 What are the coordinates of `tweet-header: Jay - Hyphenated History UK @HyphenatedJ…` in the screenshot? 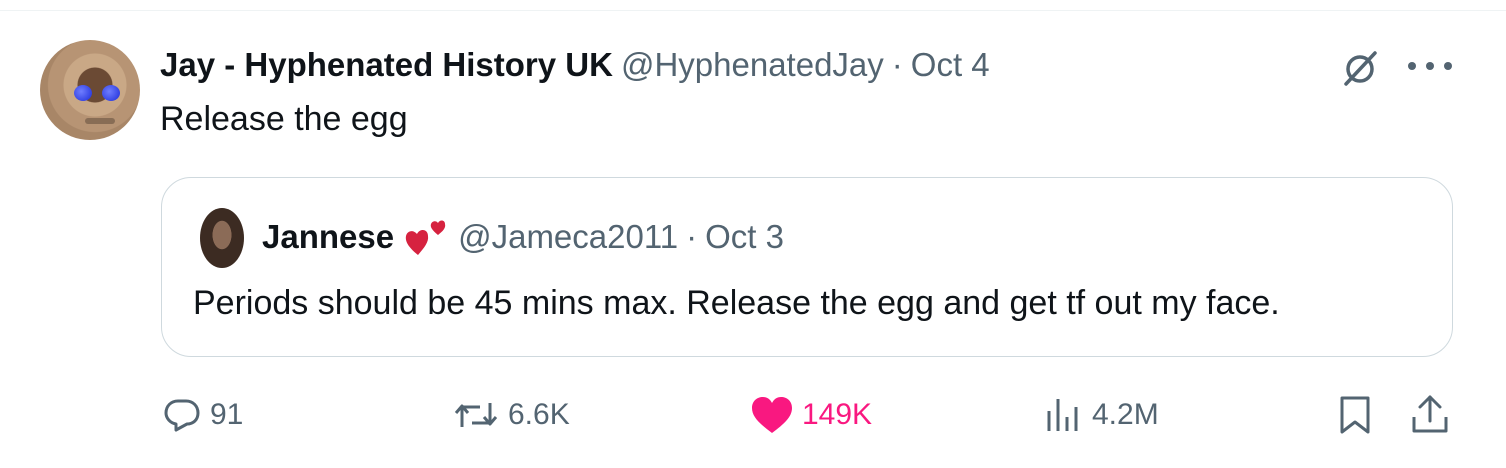 It's located at (575, 65).